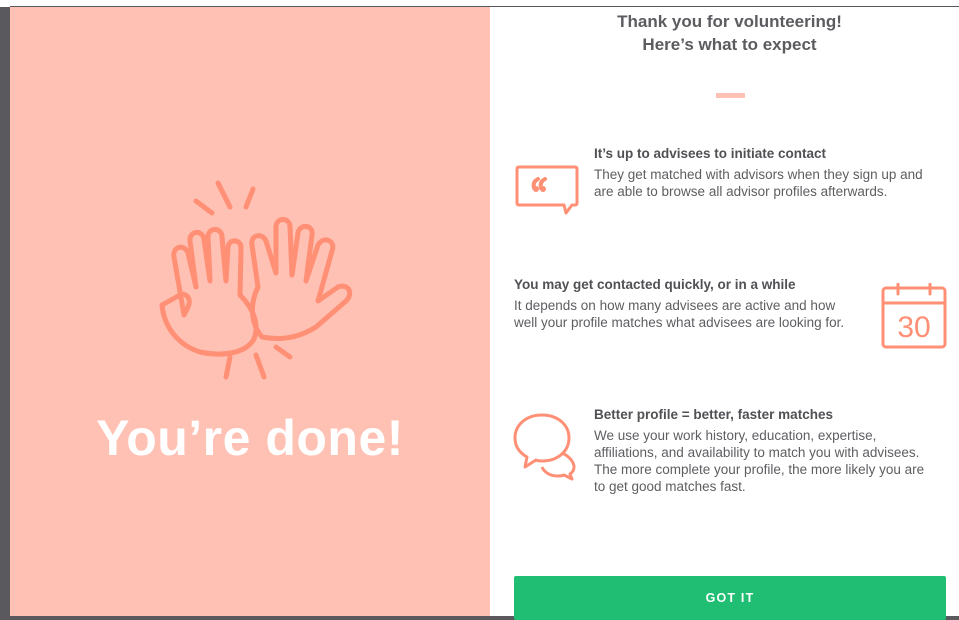  What do you see at coordinates (713, 414) in the screenshot?
I see `section-heading: Better profile = better, faster matches` at bounding box center [713, 414].